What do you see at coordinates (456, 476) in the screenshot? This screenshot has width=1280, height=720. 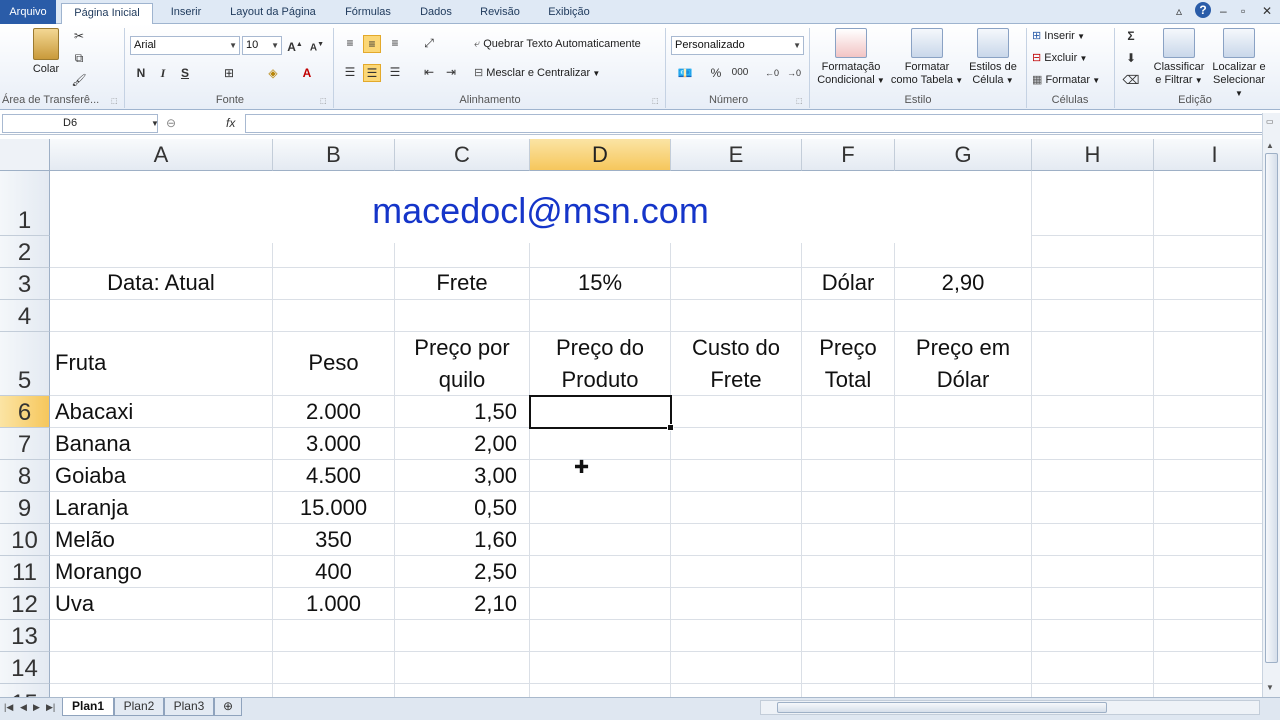 I see `cell-preco: 3,00` at bounding box center [456, 476].